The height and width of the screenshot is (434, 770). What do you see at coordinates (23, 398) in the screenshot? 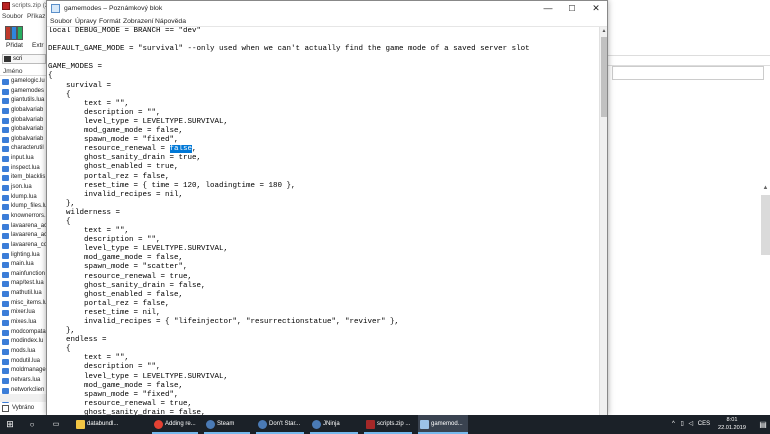
I see `archive-horizontal-scrollbar` at bounding box center [23, 398].